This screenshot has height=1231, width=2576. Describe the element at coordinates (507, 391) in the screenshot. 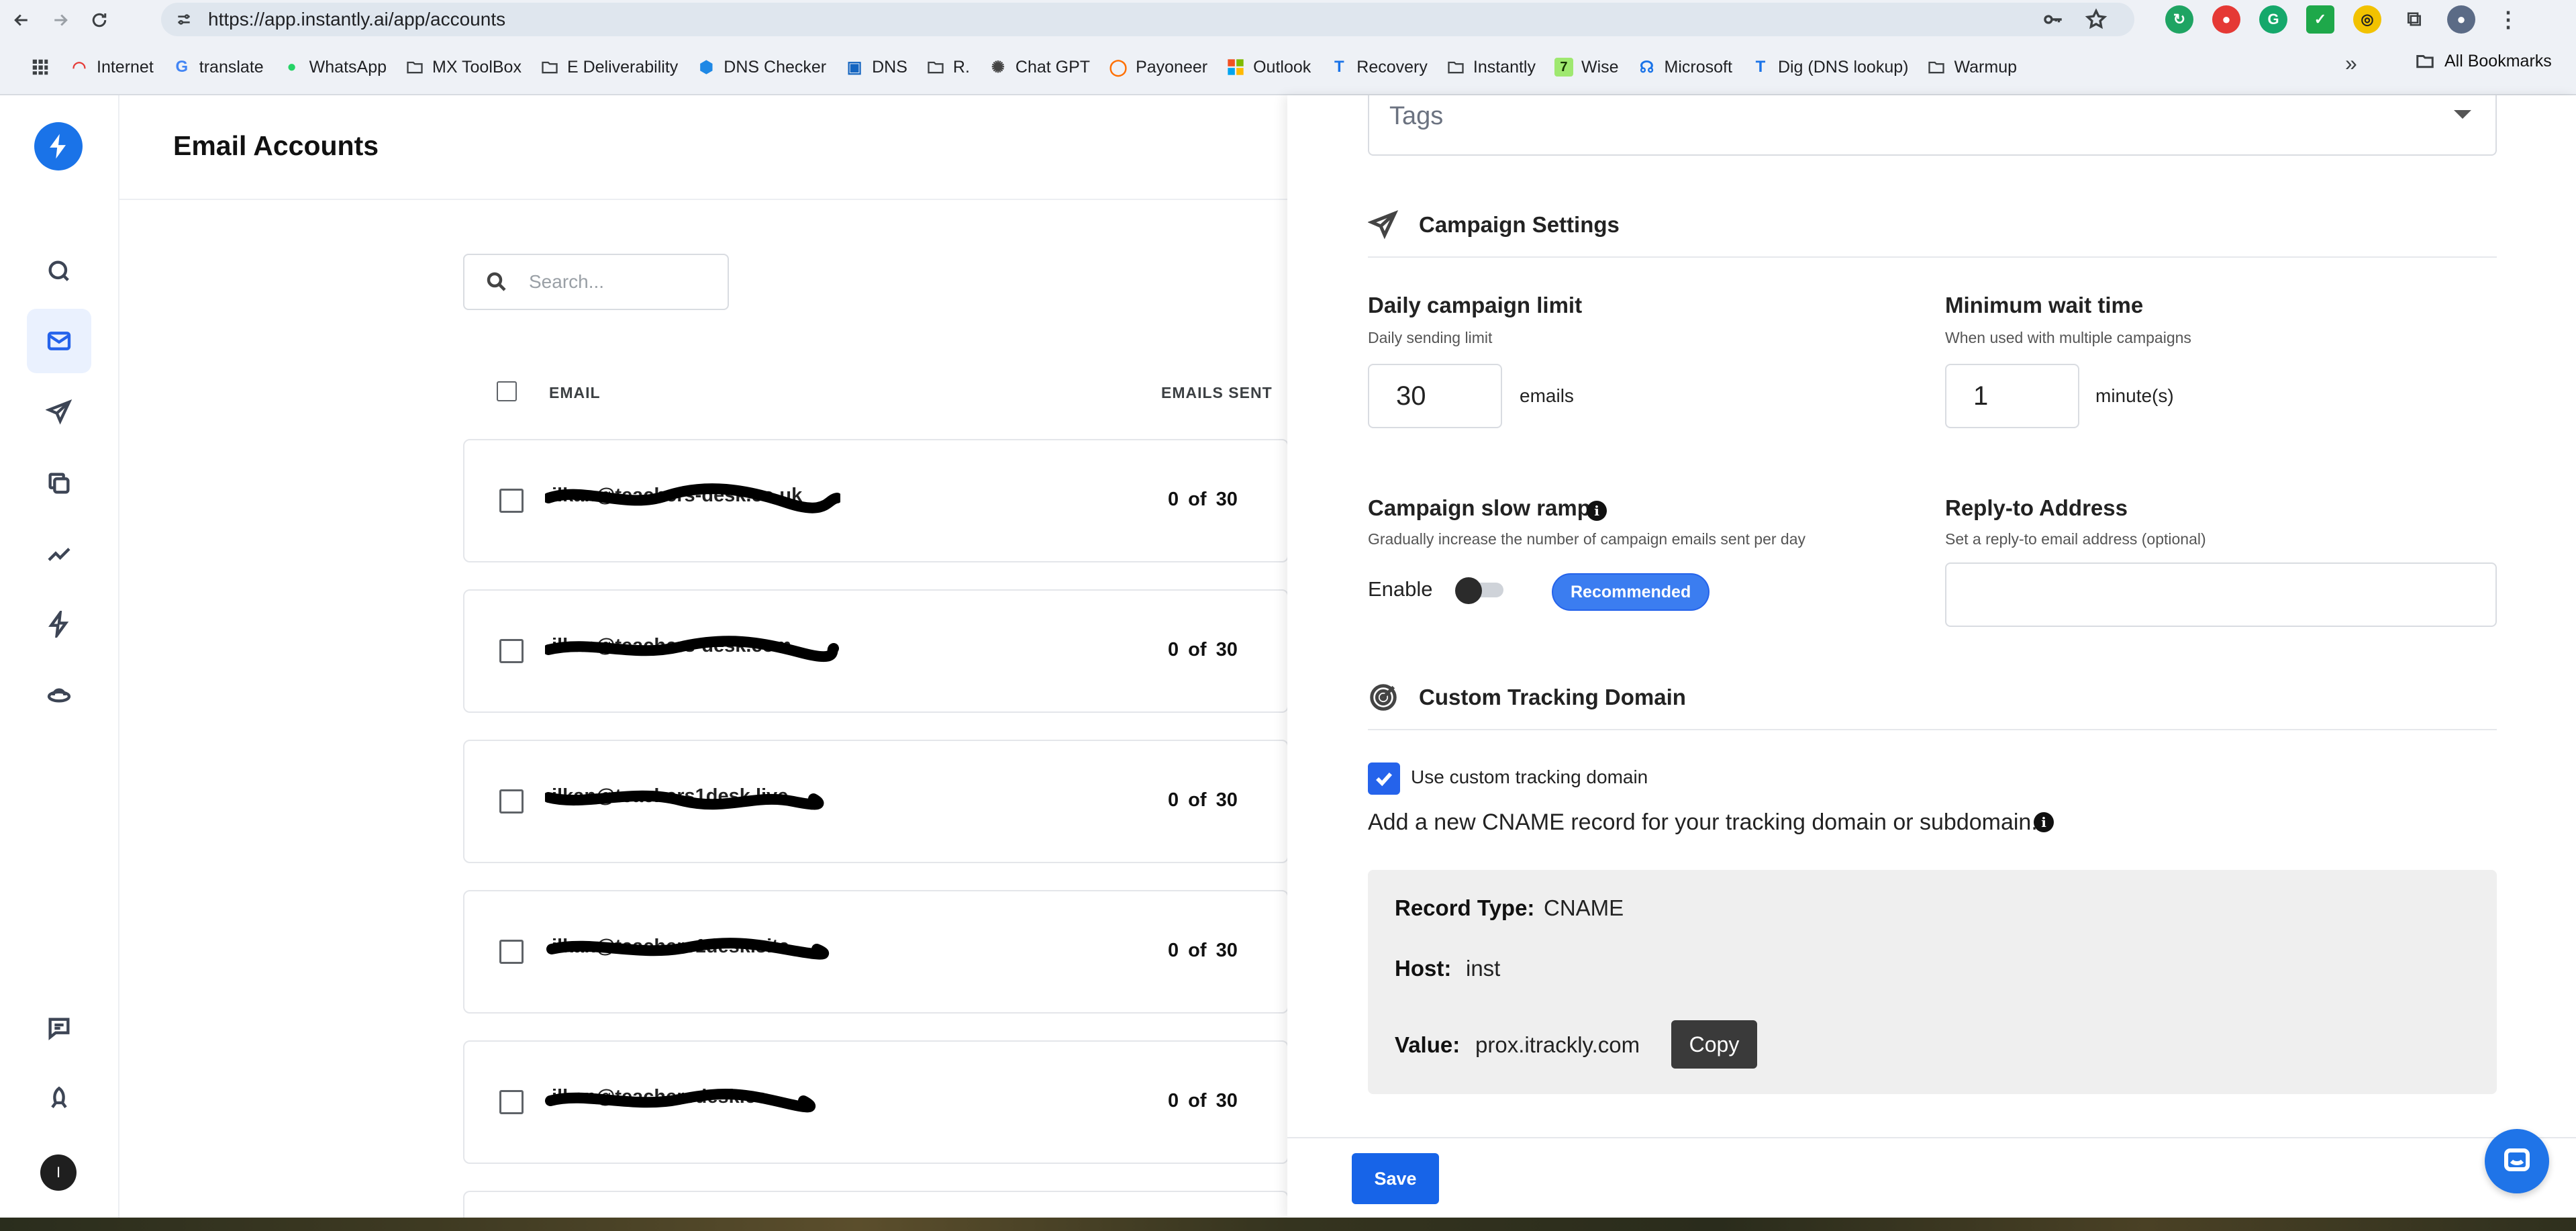

I see `select-all-checkbox` at that location.